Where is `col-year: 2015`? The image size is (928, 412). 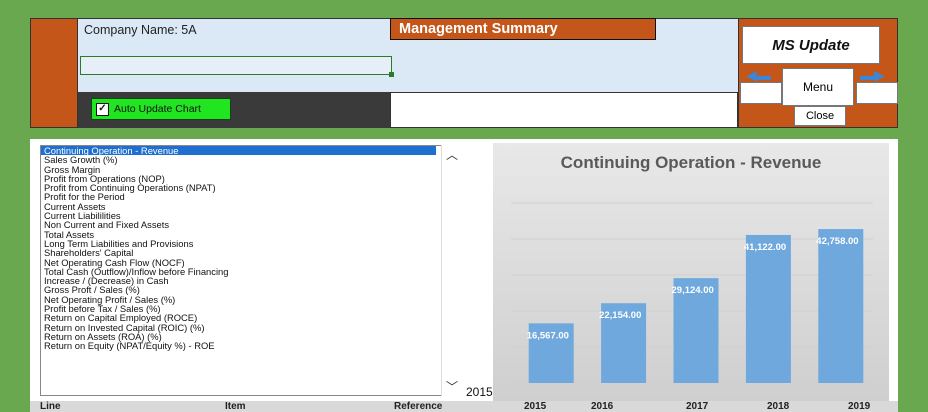
col-year: 2015 is located at coordinates (535, 406).